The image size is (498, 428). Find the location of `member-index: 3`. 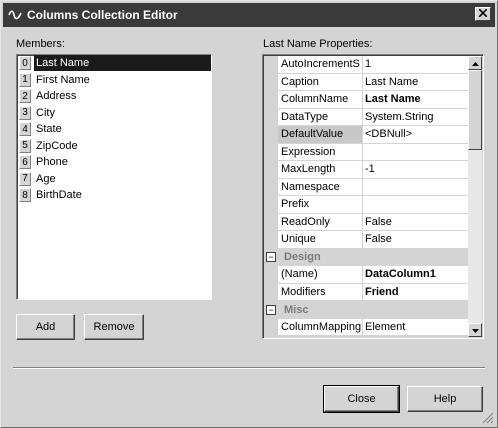

member-index: 3 is located at coordinates (25, 112).